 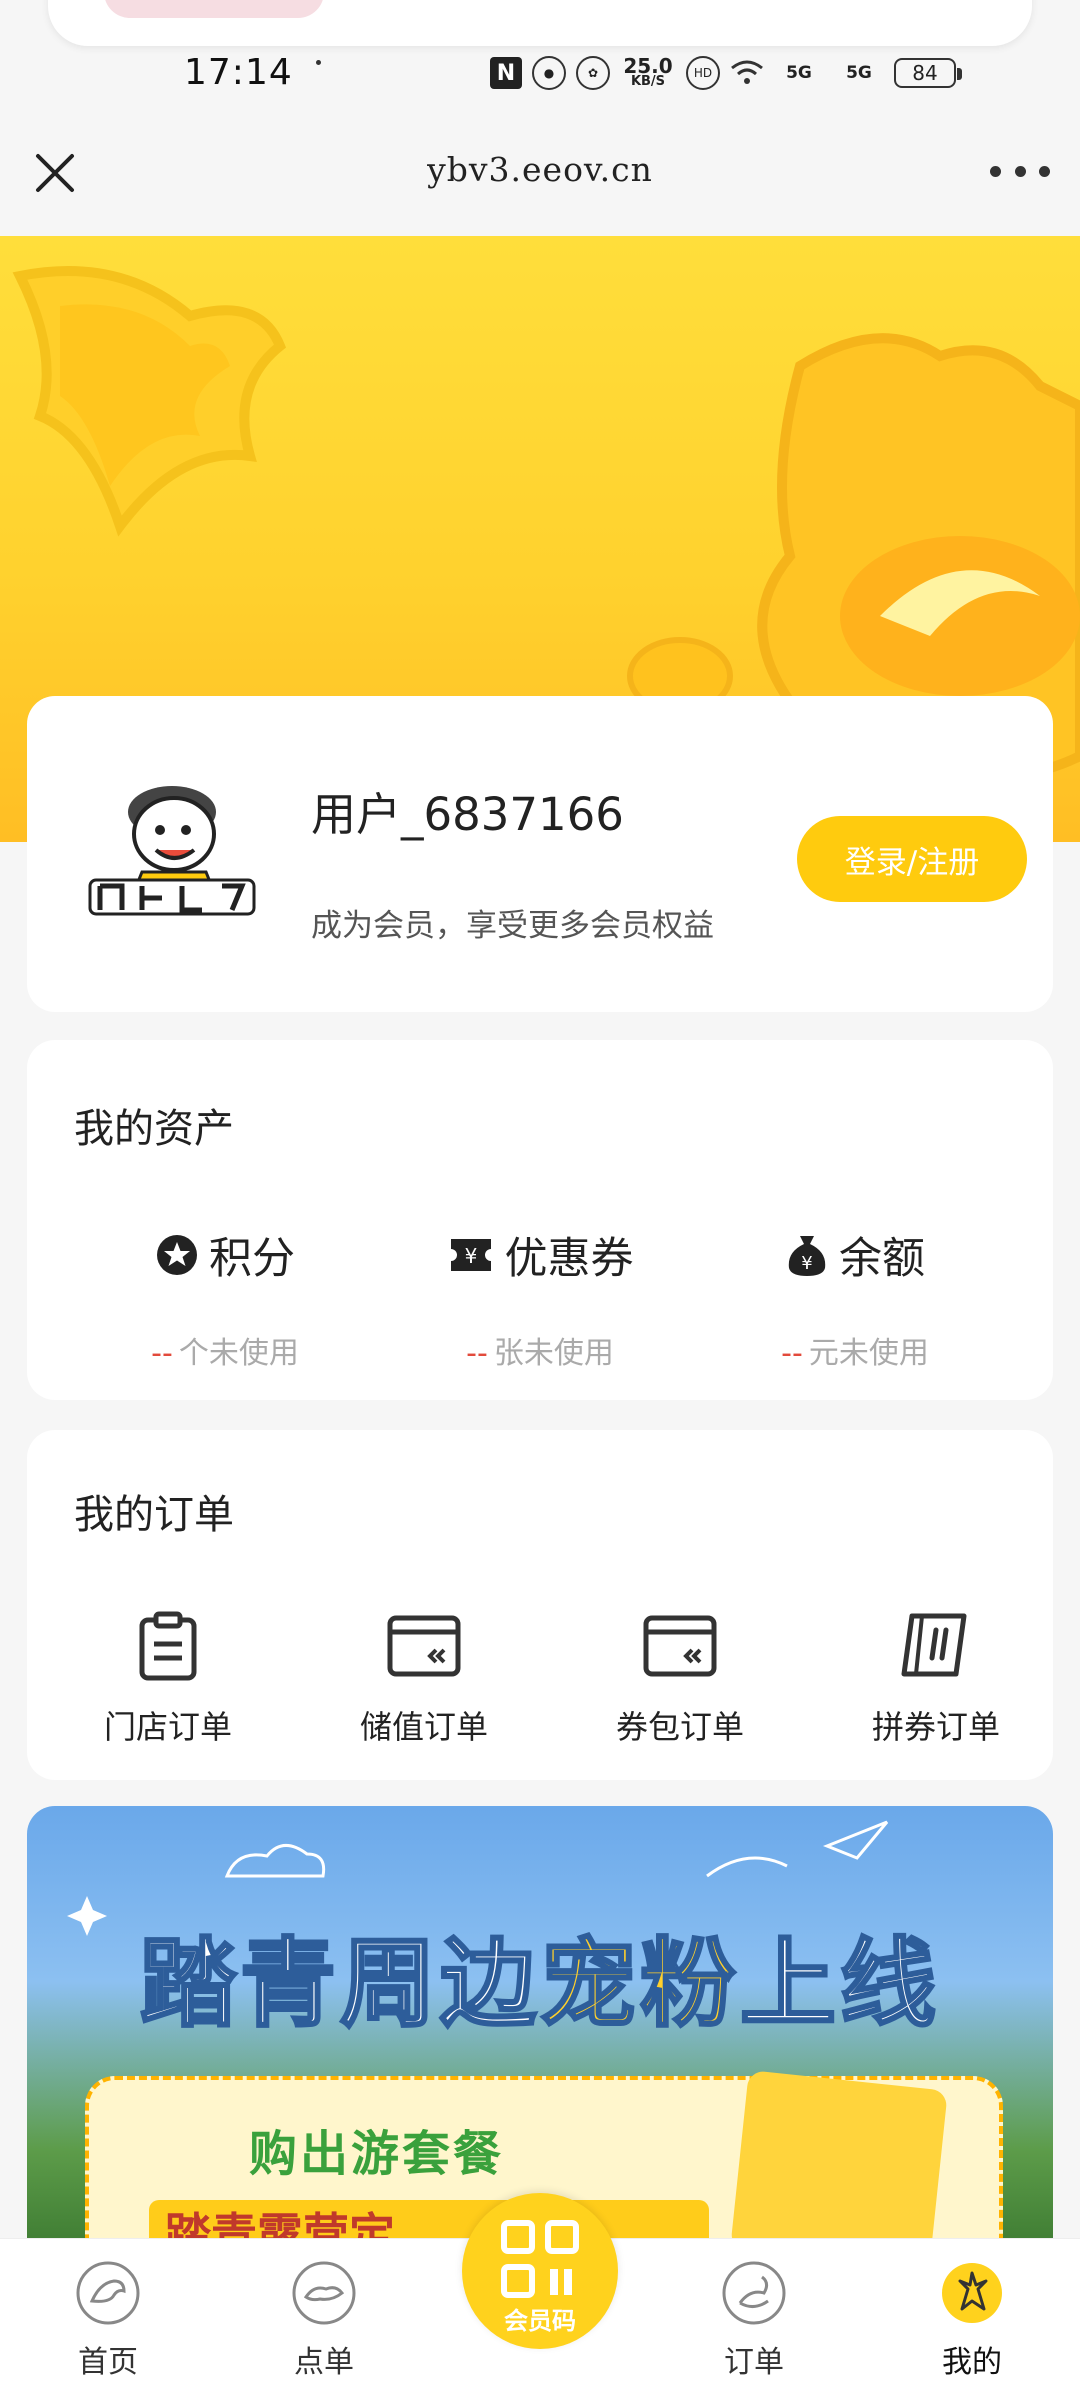 What do you see at coordinates (882, 1259) in the screenshot?
I see `asset-label-balance: 余额` at bounding box center [882, 1259].